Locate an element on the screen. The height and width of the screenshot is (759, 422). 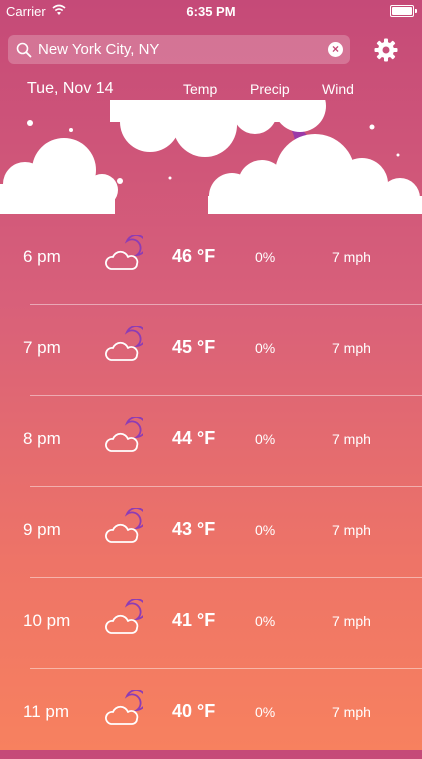
temperature-value: 41 °F is located at coordinates (194, 620).